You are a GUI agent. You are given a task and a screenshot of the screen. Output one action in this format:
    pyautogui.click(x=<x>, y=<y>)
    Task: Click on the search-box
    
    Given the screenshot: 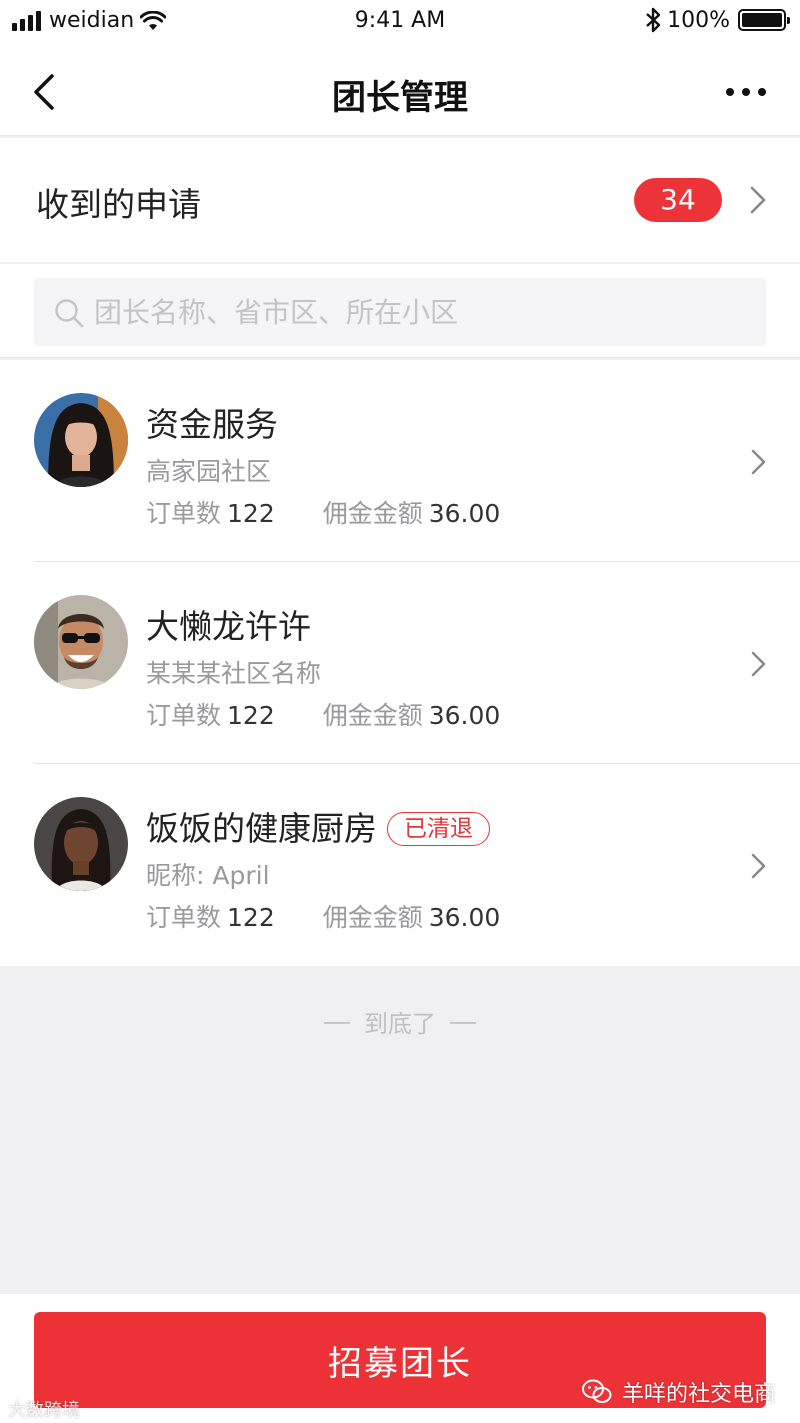 What is the action you would take?
    pyautogui.click(x=400, y=312)
    